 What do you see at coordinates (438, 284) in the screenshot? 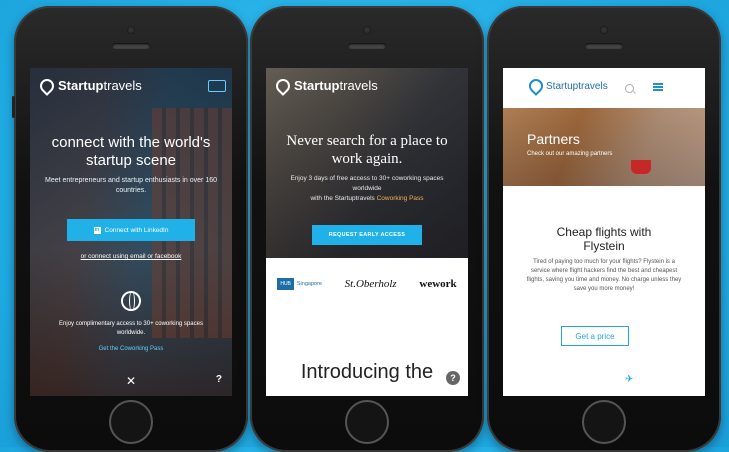
I see `wework-logo: wework` at bounding box center [438, 284].